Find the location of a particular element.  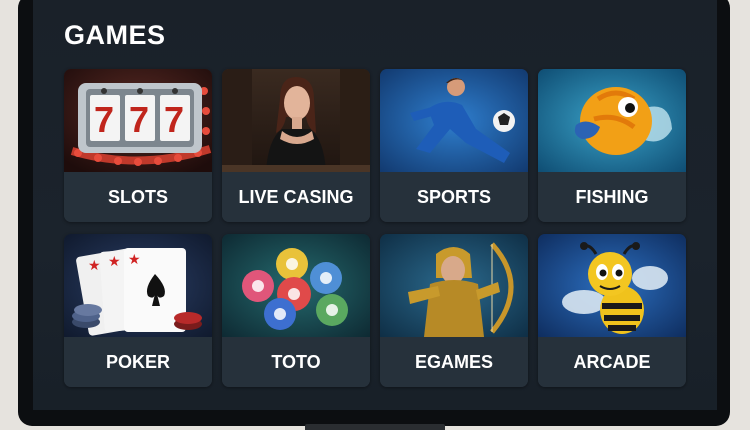

bee-icon is located at coordinates (612, 285).